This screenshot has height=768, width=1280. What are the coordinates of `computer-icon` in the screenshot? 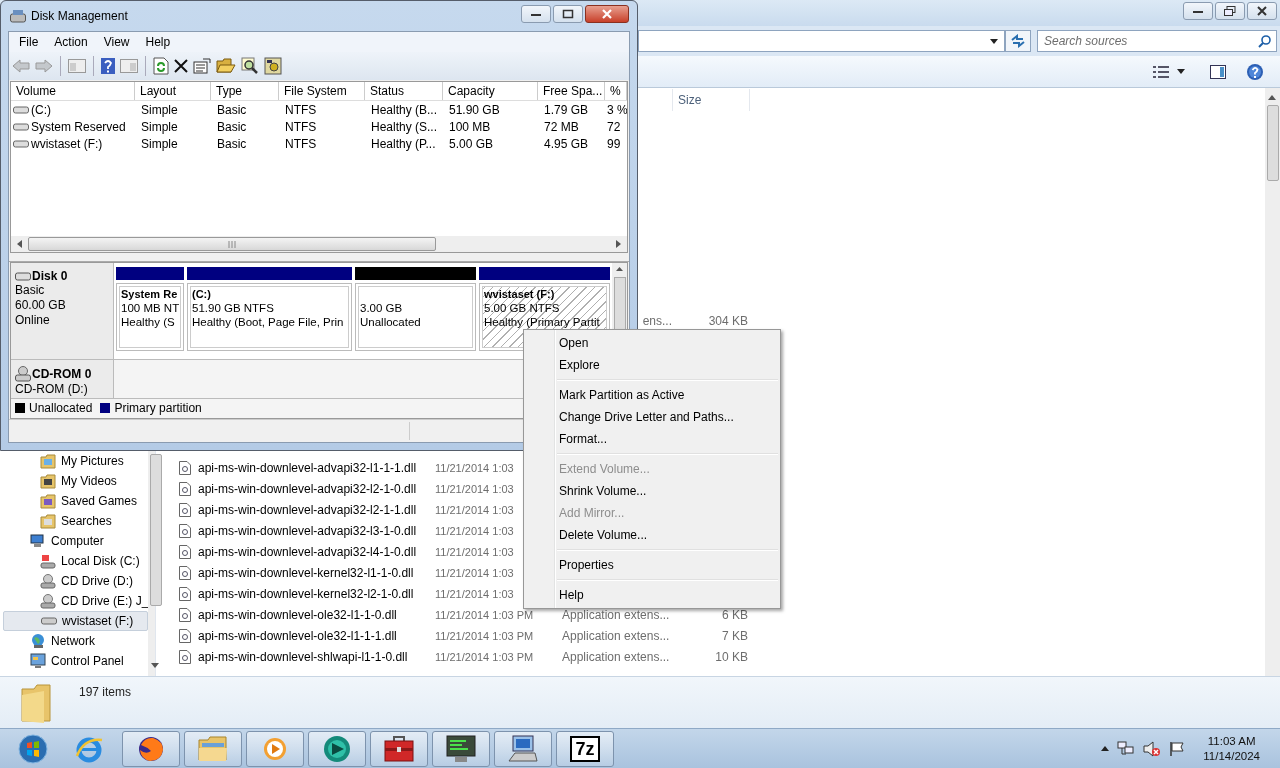 It's located at (523, 748).